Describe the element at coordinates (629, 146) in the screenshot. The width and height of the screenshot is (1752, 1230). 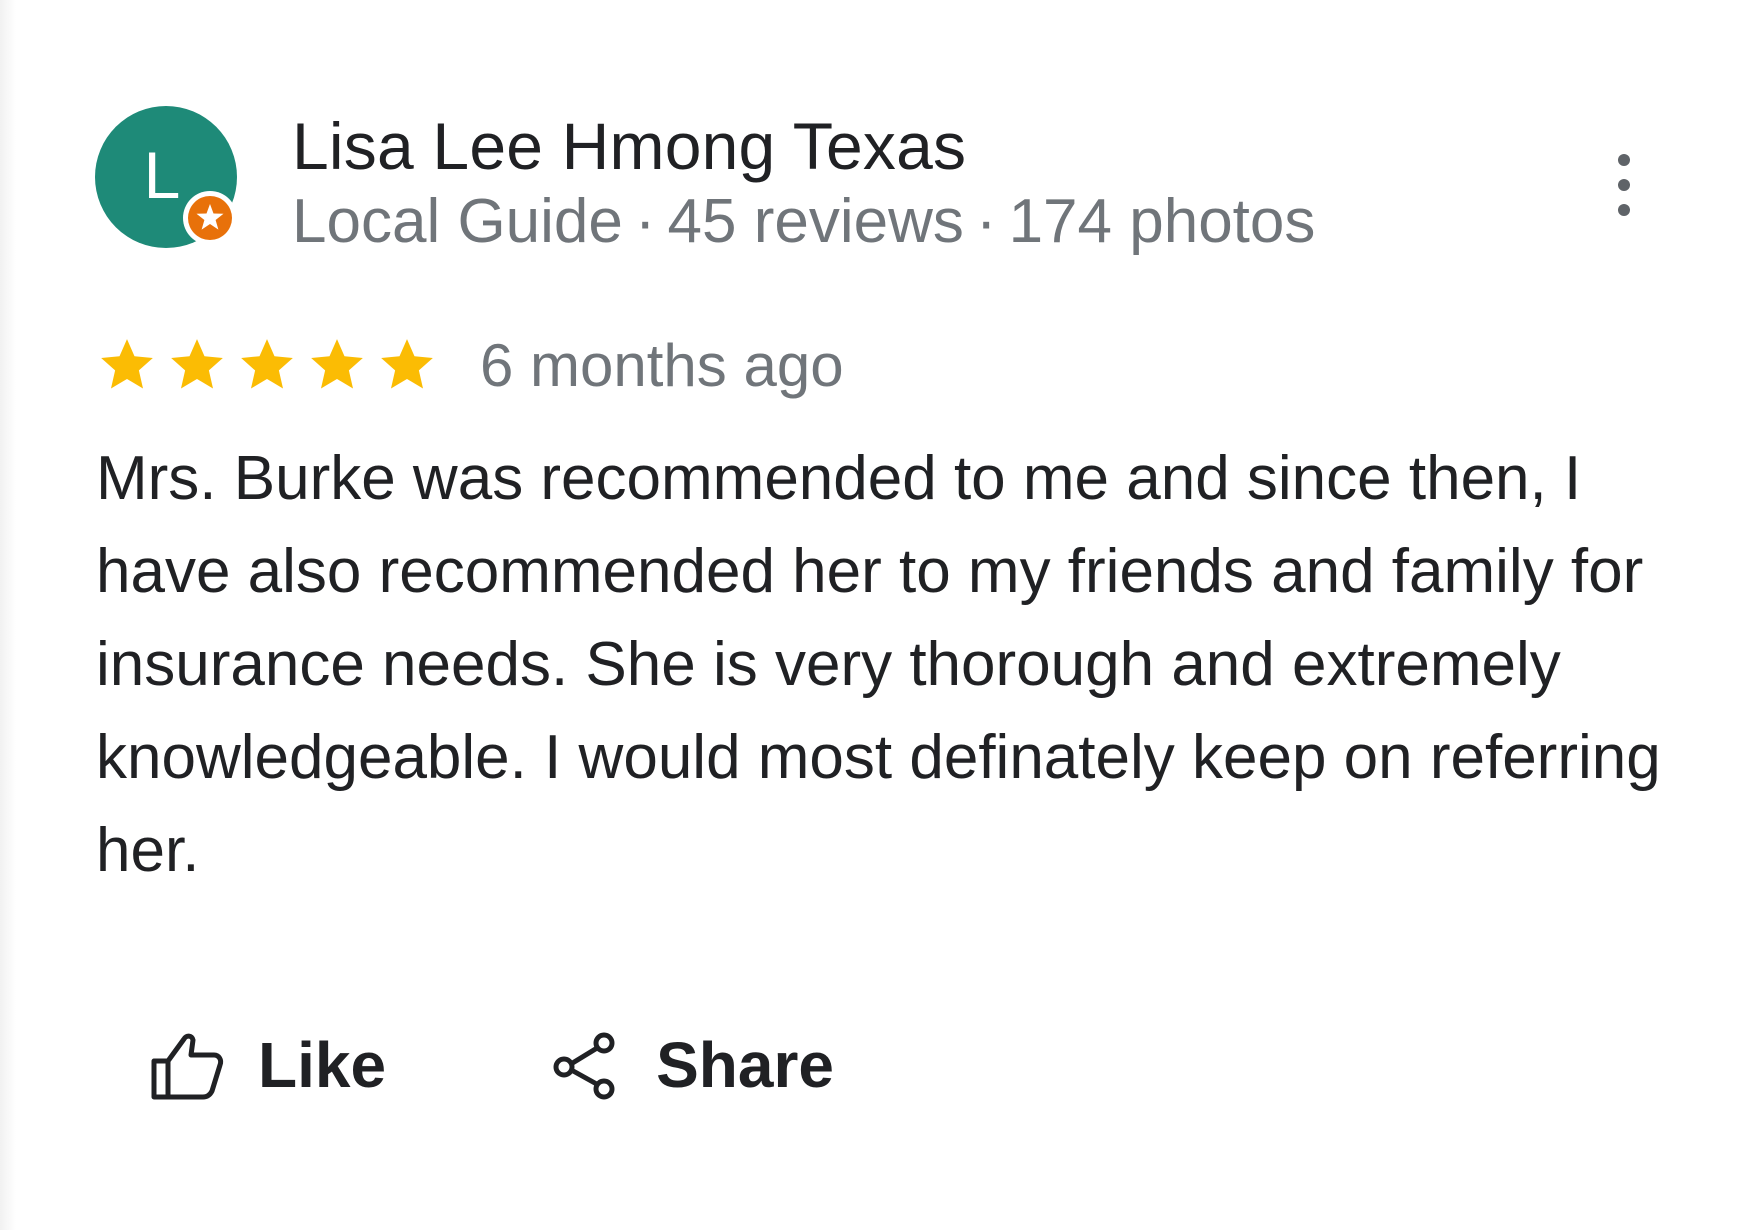
I see `reviewer-name: Lisa Lee Hmong Texas` at that location.